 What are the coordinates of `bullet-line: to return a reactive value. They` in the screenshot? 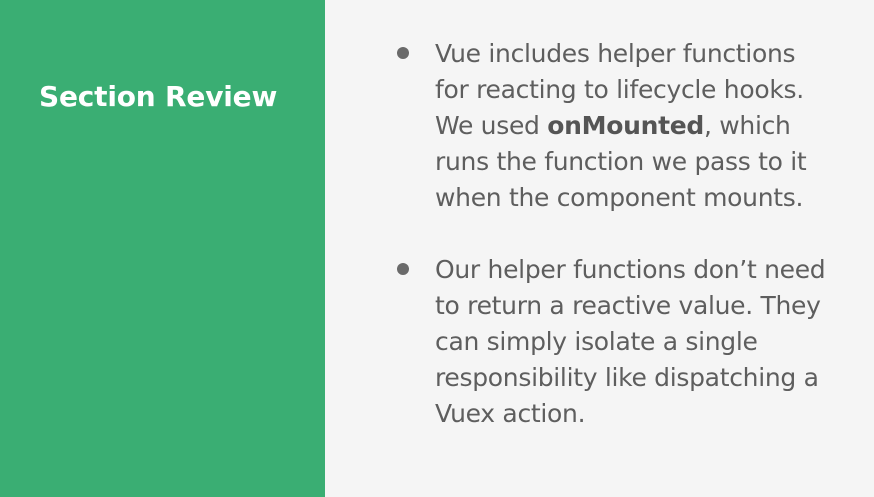 It's located at (628, 305).